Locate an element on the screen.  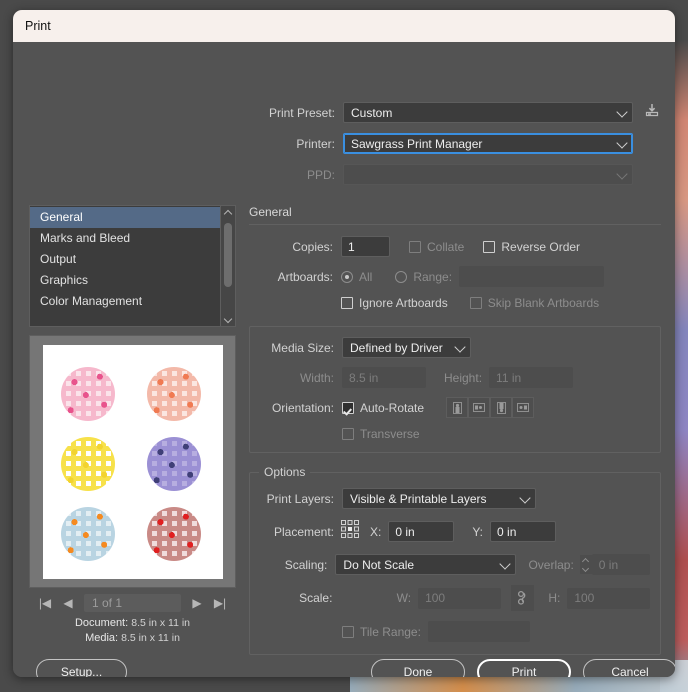
ppd-label: PPD: is located at coordinates (320, 174).